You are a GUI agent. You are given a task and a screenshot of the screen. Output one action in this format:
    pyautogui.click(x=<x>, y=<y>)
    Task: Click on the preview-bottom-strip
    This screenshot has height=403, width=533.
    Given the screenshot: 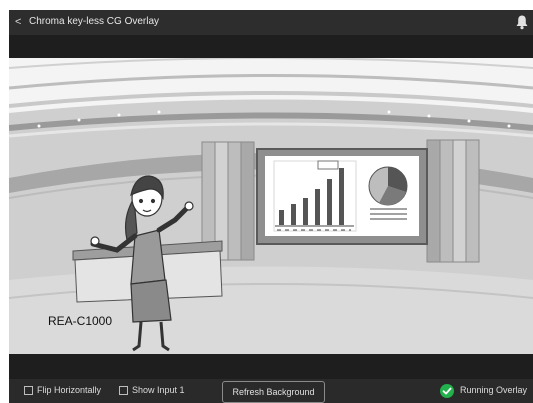 What is the action you would take?
    pyautogui.click(x=271, y=366)
    